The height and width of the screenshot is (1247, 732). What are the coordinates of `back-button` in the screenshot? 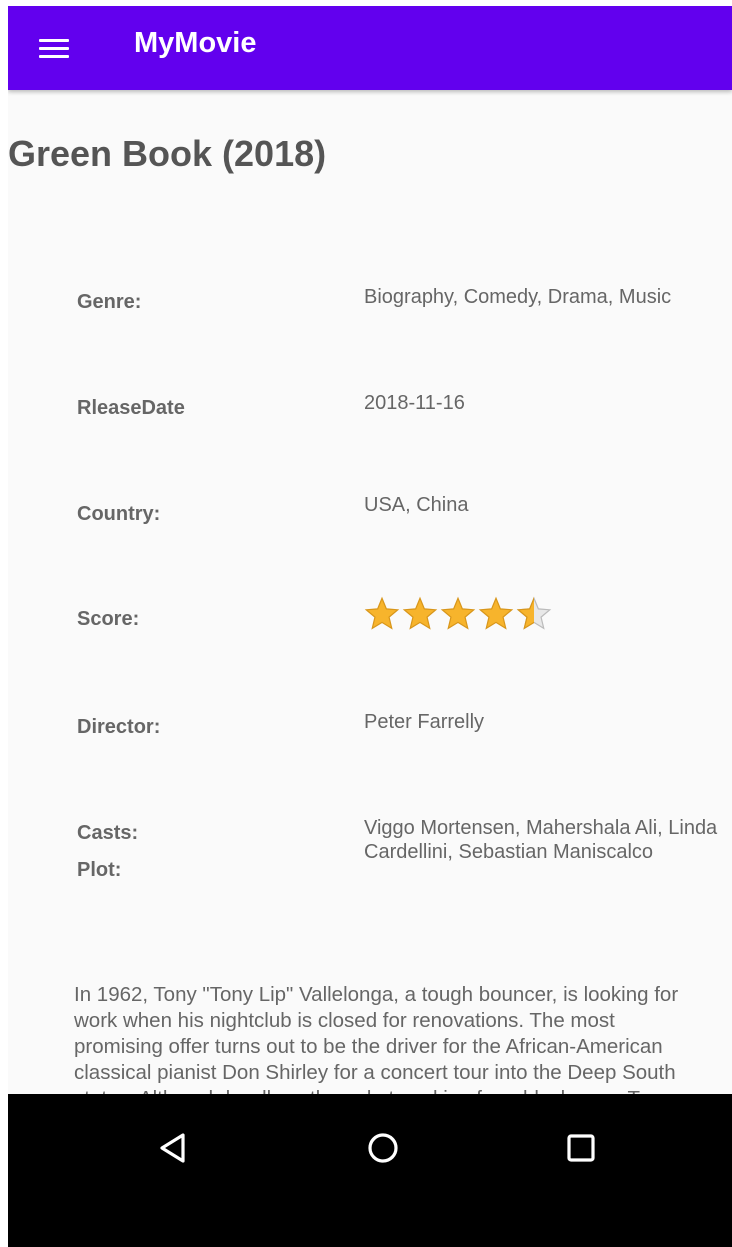 It's located at (174, 1170).